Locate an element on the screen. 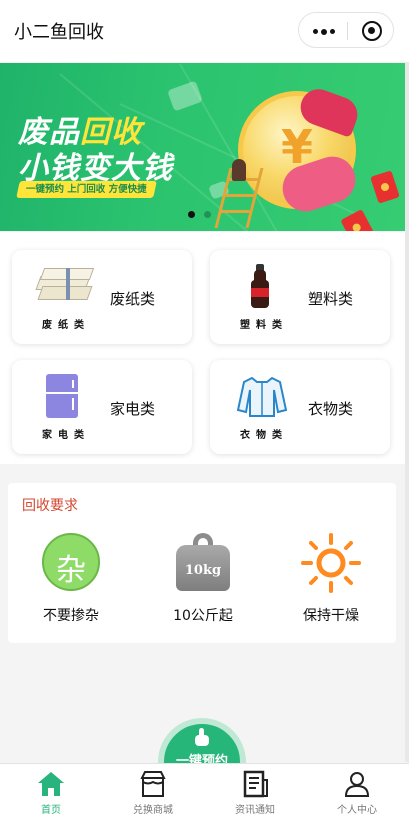  category-sub-label: 衣物类 is located at coordinates (264, 435).